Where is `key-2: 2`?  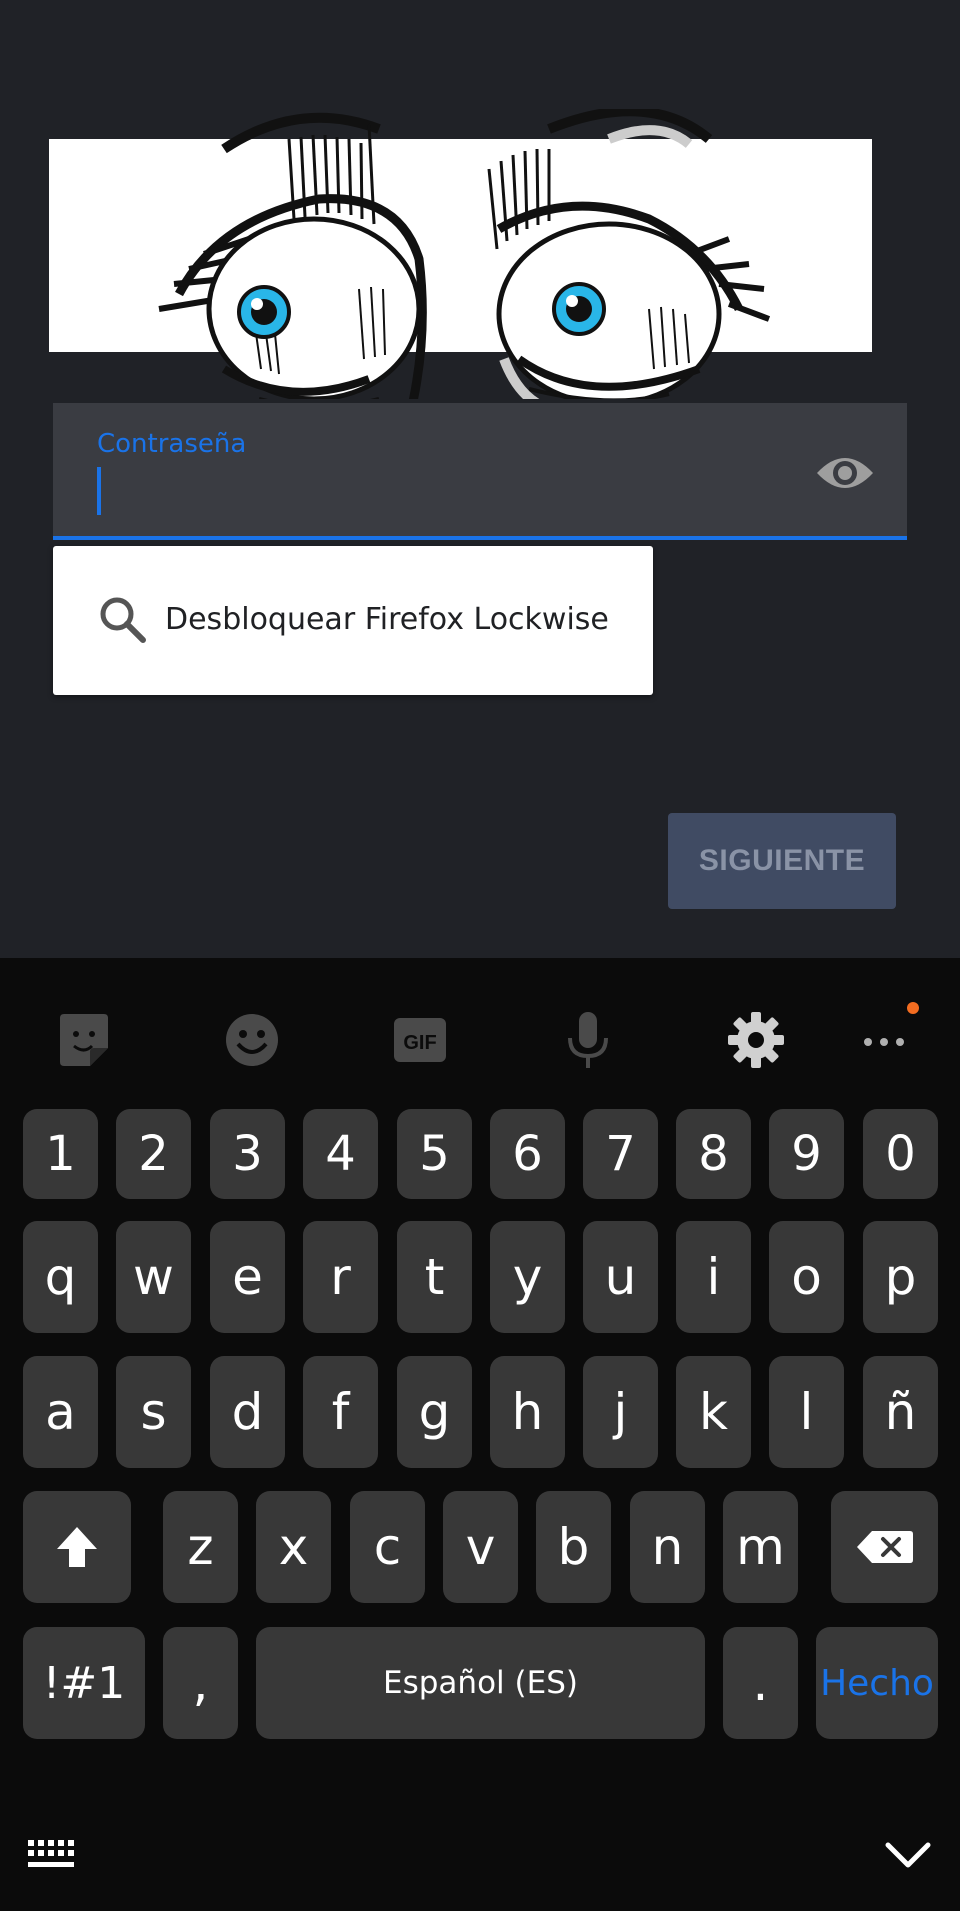 key-2: 2 is located at coordinates (153, 1154).